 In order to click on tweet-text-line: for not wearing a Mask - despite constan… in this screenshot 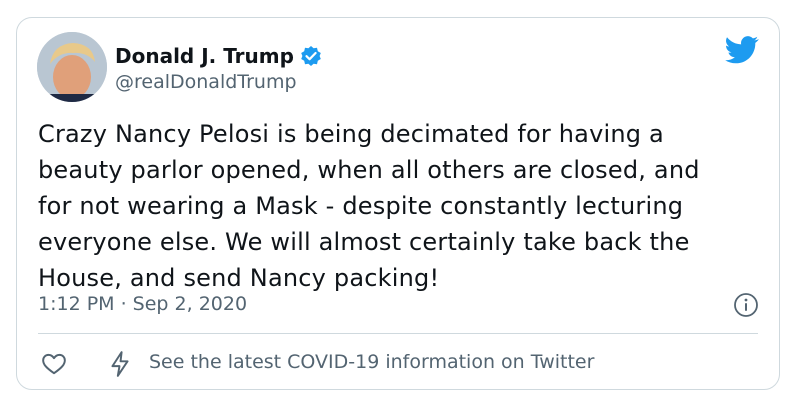, I will do `click(361, 206)`.